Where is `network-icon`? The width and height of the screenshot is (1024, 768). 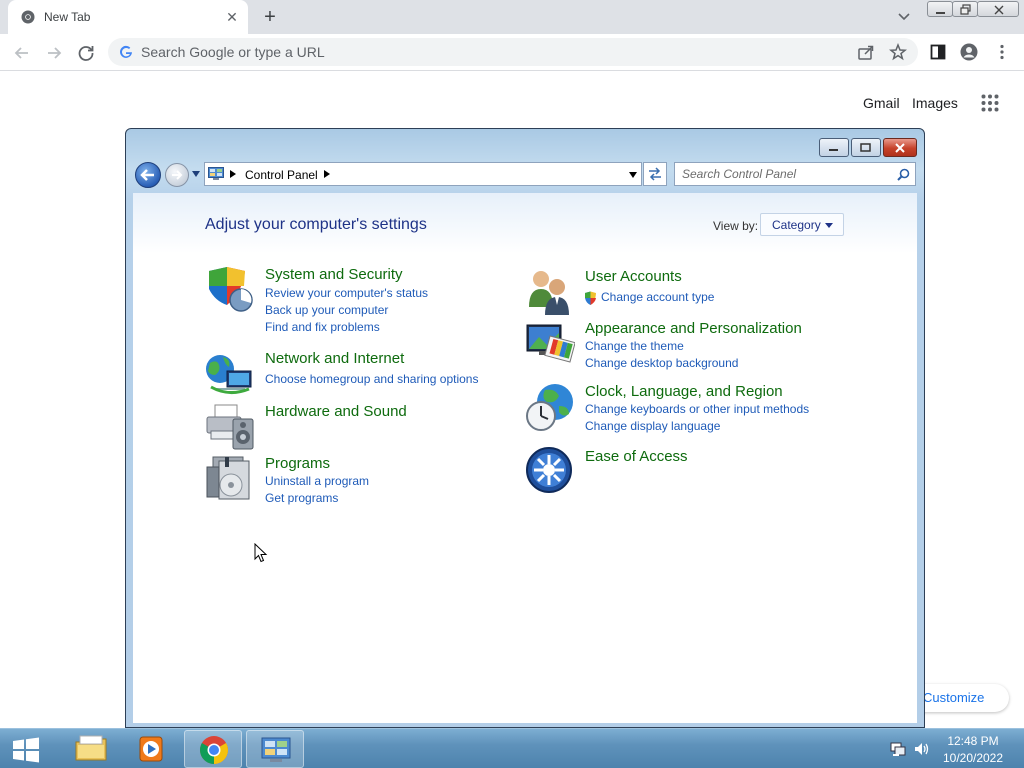 network-icon is located at coordinates (230, 374).